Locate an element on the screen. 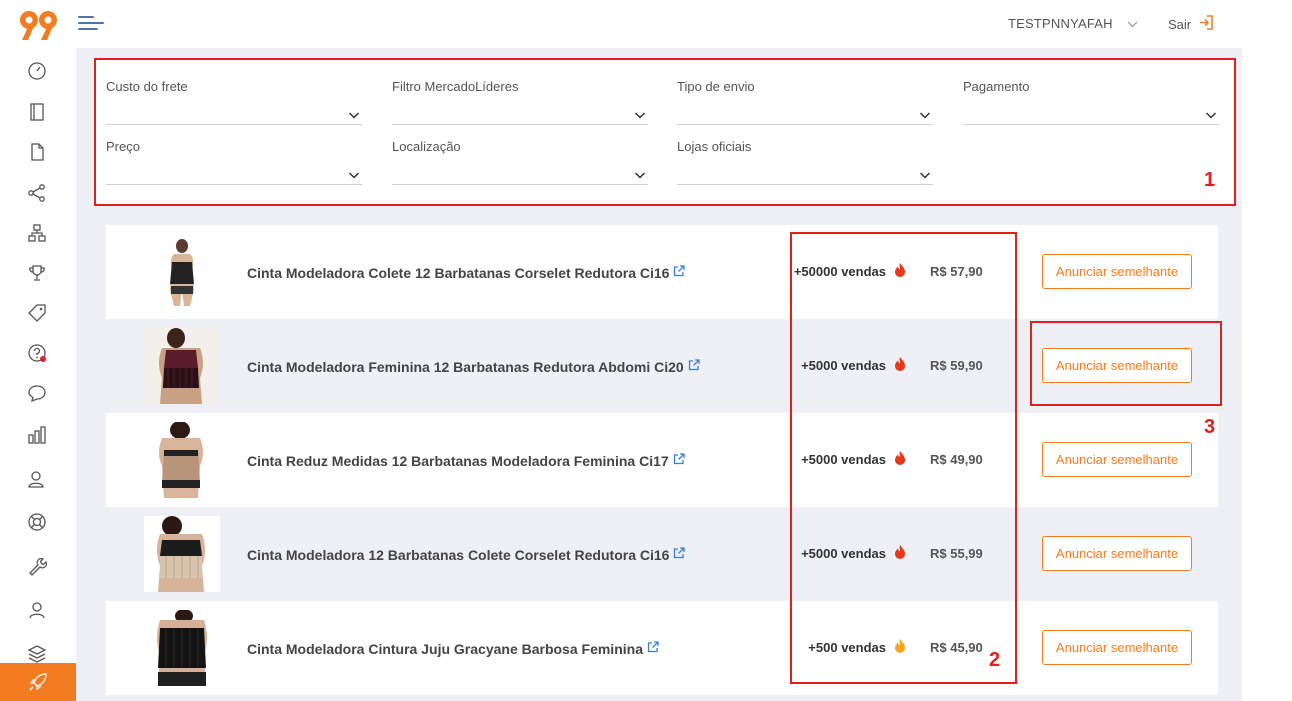 This screenshot has width=1292, height=701. trophy-icon is located at coordinates (37, 273).